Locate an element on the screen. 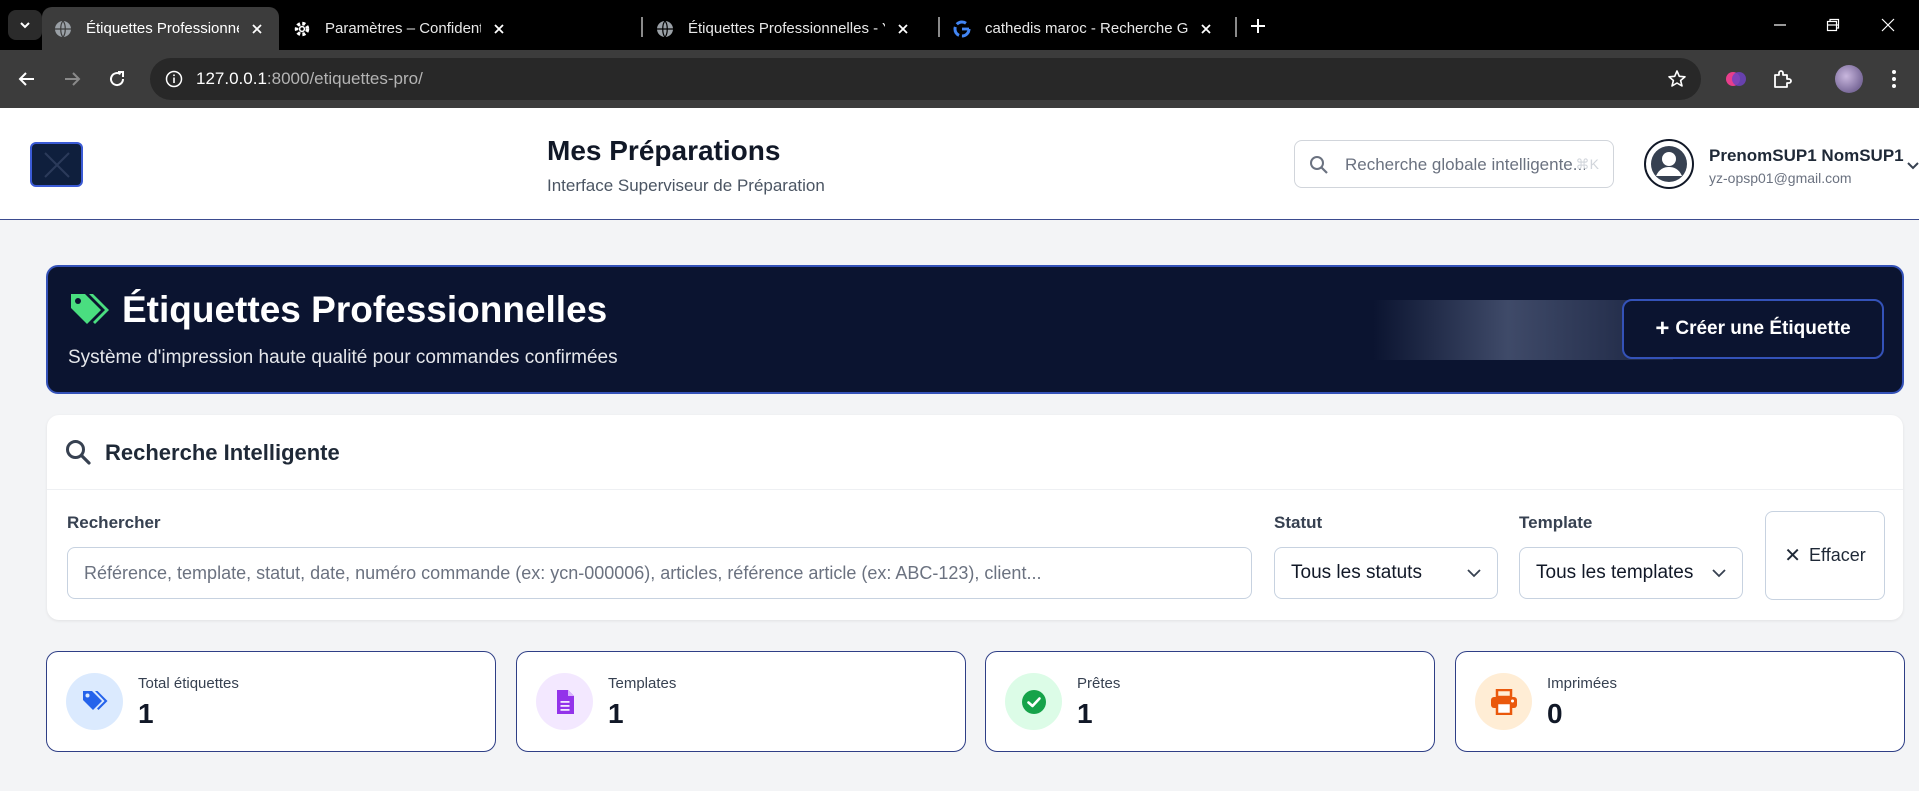 This screenshot has height=791, width=1919. tab-title: cathedis maroc - Recherche Goo is located at coordinates (1086, 28).